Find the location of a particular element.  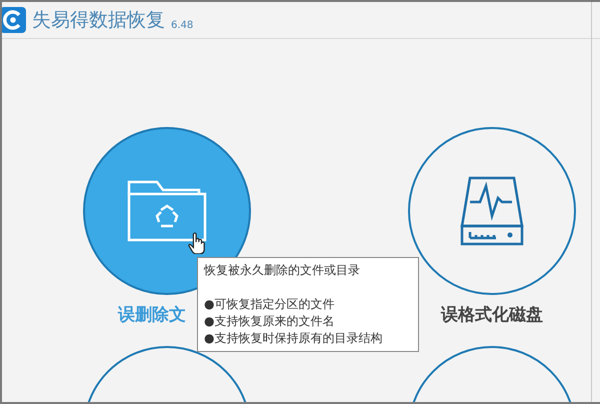

window-title: 失易得数据恢复 is located at coordinates (98, 20).